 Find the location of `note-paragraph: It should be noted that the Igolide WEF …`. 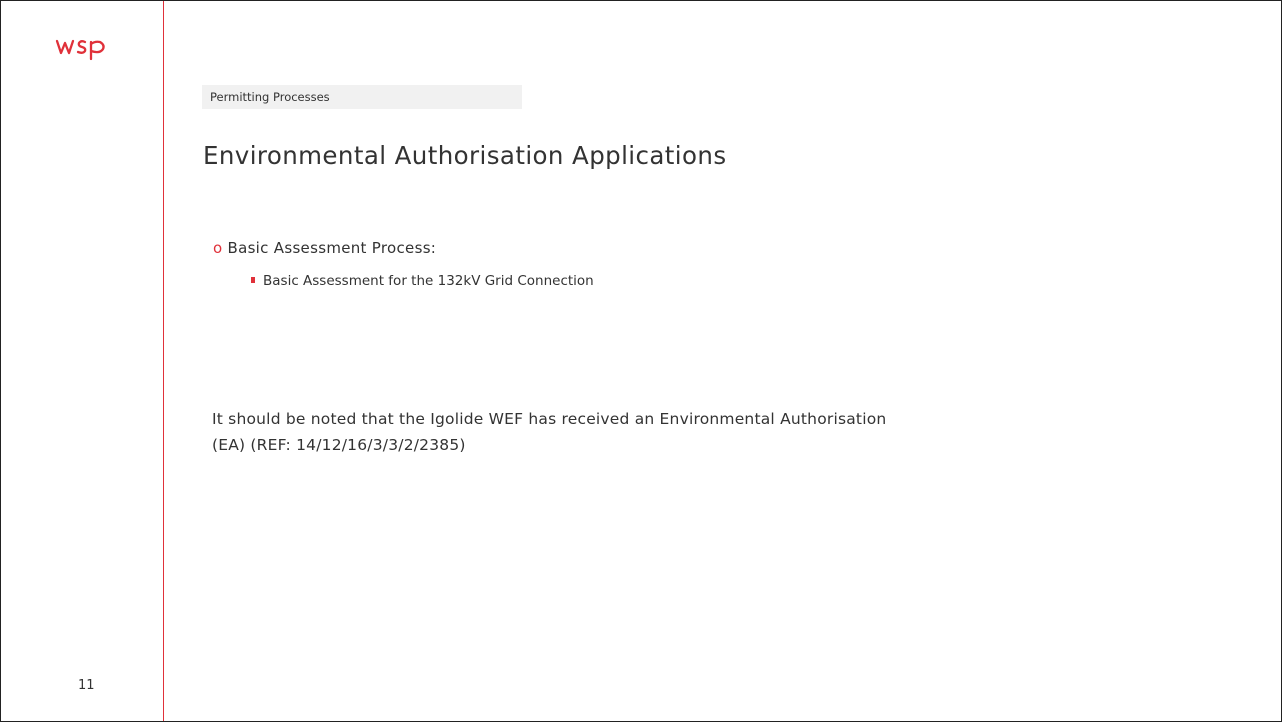

note-paragraph: It should be noted that the Igolide WEF … is located at coordinates (692, 432).